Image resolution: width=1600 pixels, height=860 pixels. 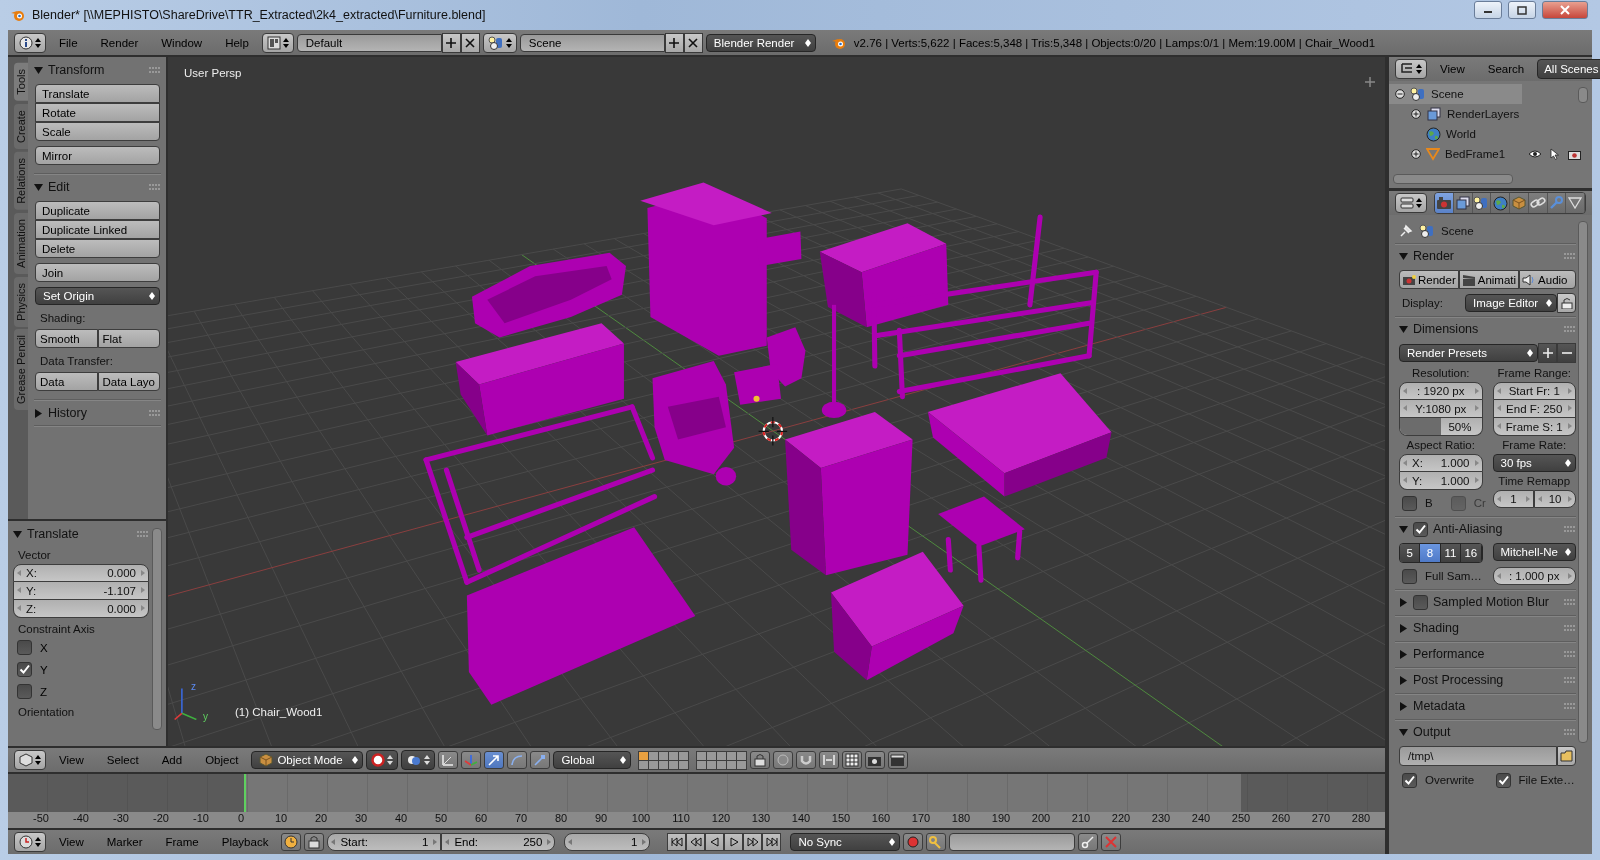 What do you see at coordinates (1406, 231) in the screenshot?
I see `pin-icon` at bounding box center [1406, 231].